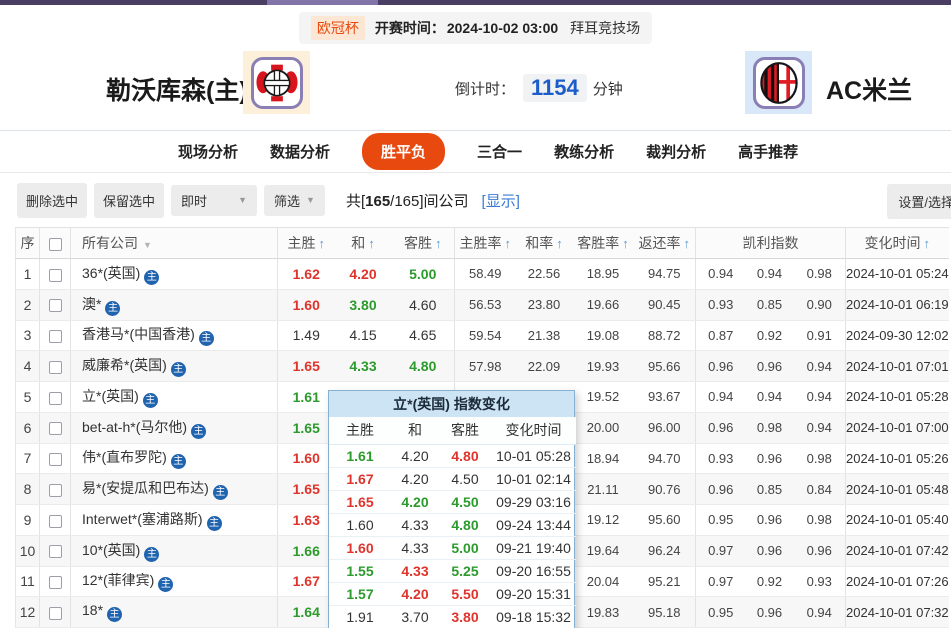 The width and height of the screenshot is (951, 628). What do you see at coordinates (603, 305) in the screenshot?
I see `away-rate-cell: 19.66` at bounding box center [603, 305].